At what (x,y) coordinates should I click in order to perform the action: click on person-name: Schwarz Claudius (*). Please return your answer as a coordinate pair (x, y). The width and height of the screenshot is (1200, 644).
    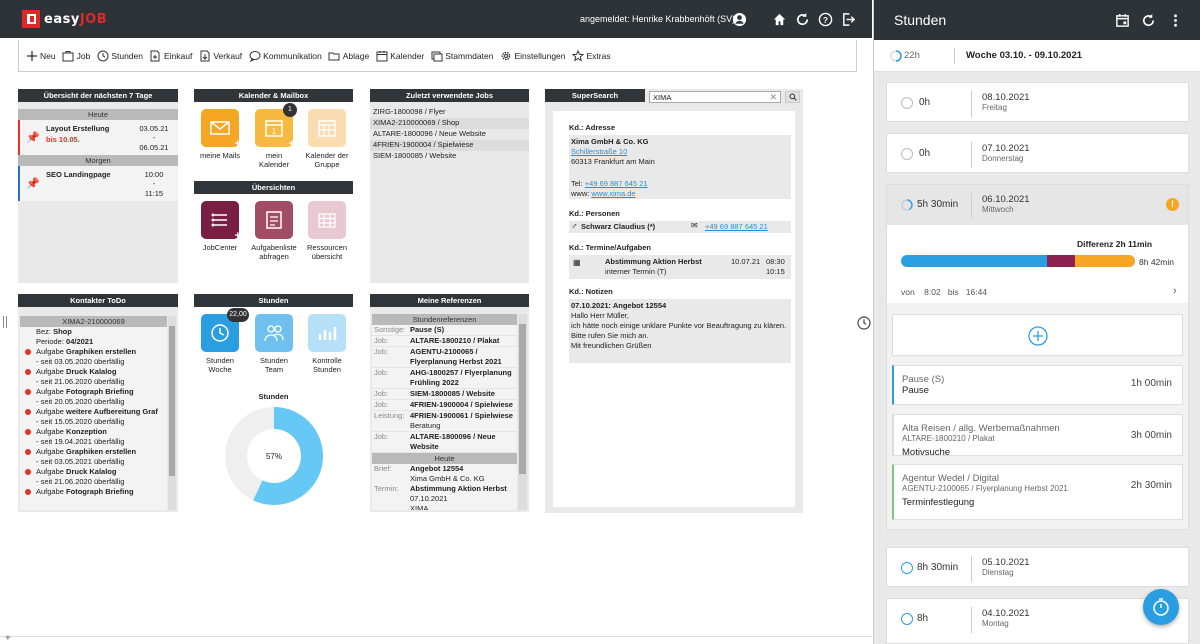
    Looking at the image, I should click on (618, 226).